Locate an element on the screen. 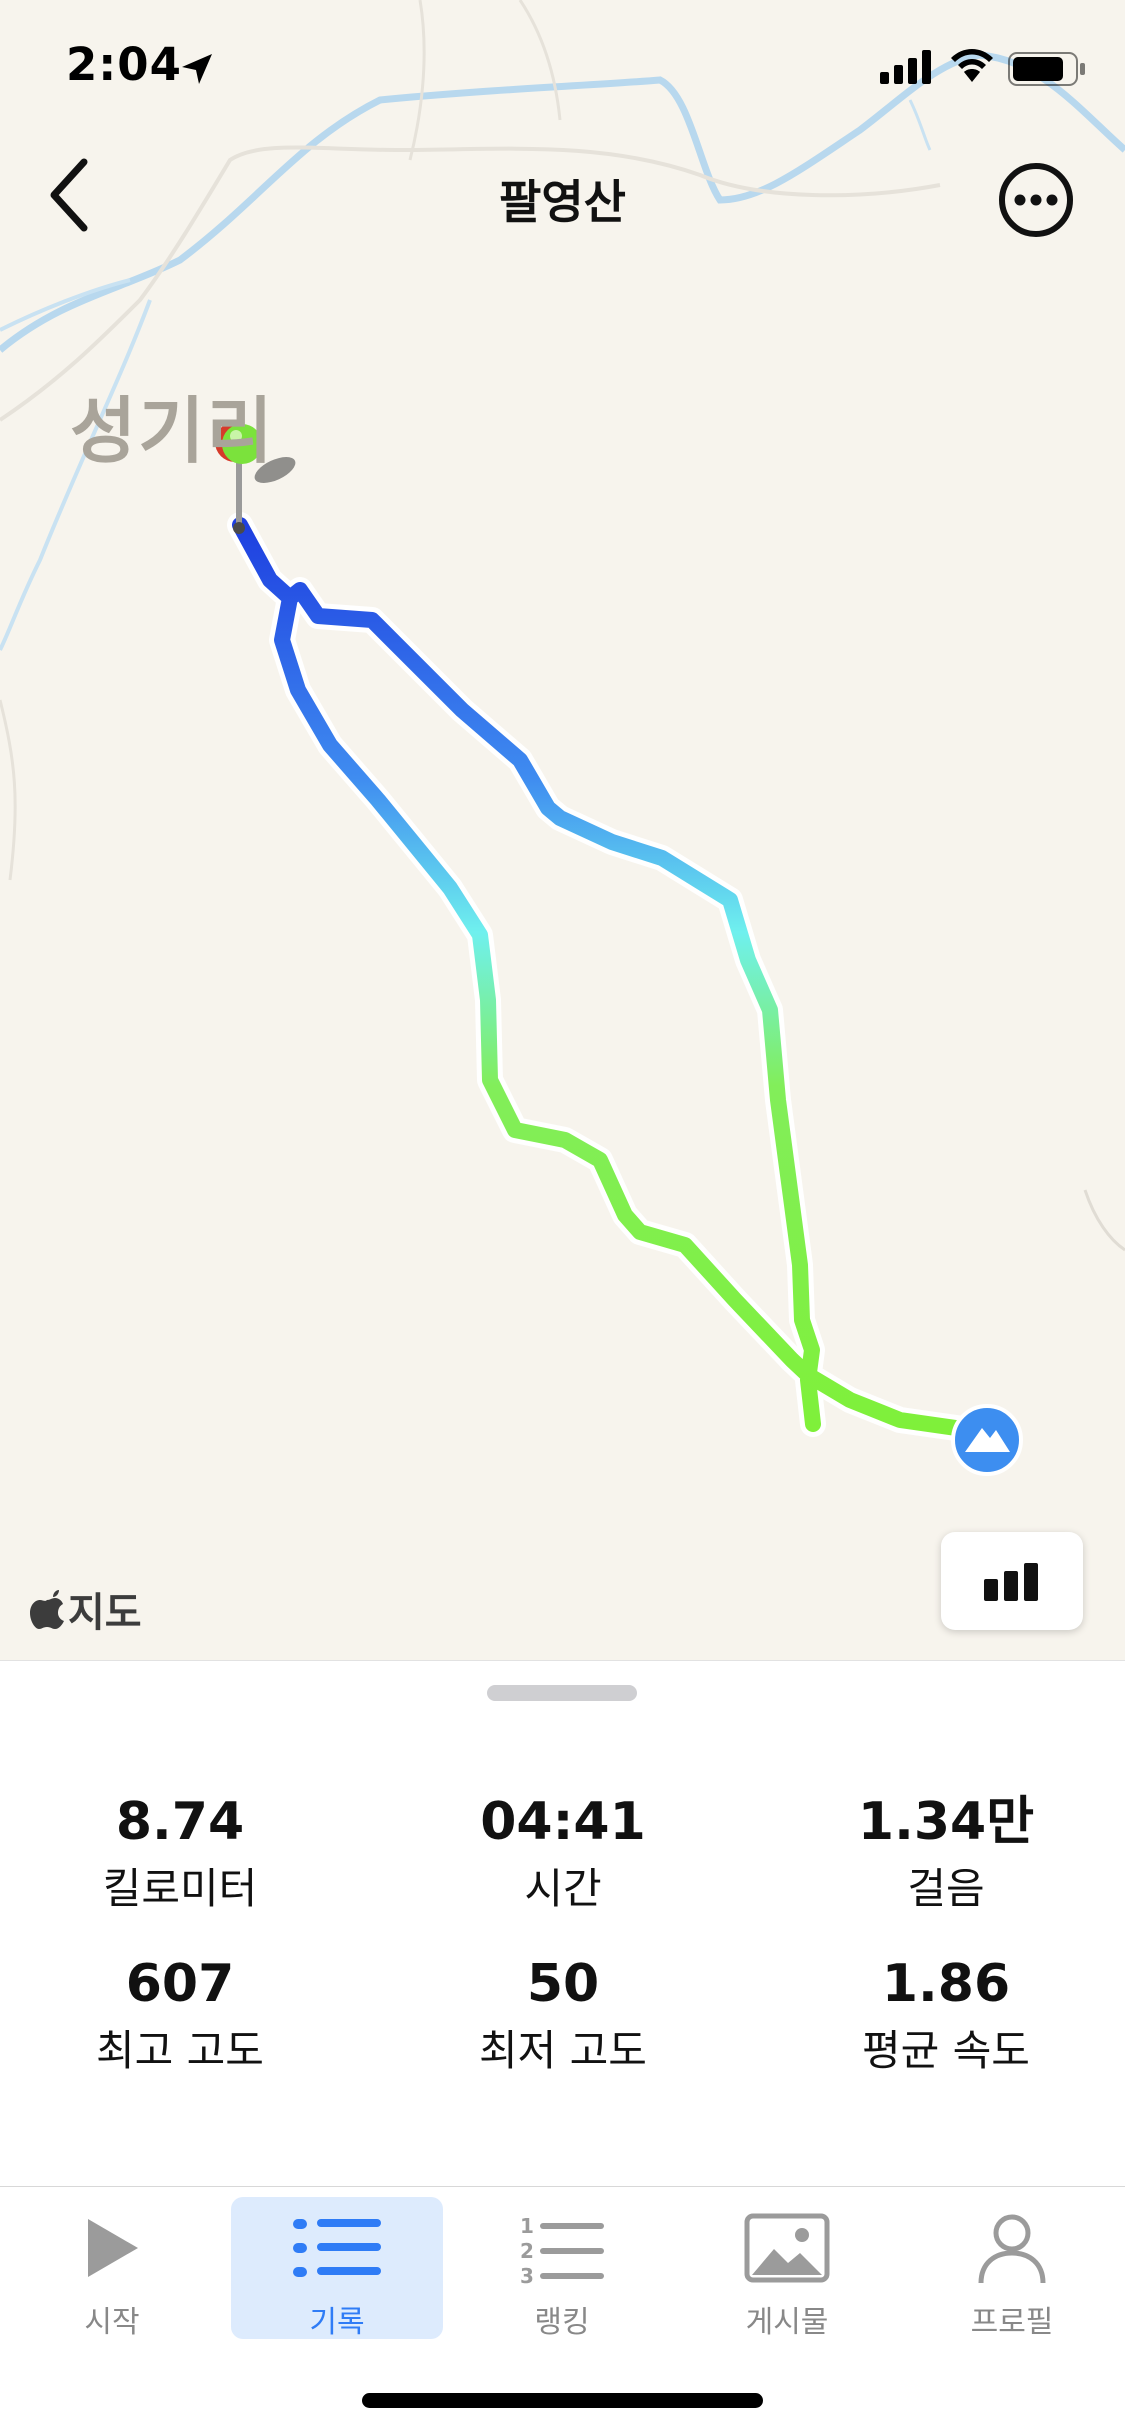 Image resolution: width=1125 pixels, height=2436 pixels. tab-label: 기록 is located at coordinates (337, 2322).